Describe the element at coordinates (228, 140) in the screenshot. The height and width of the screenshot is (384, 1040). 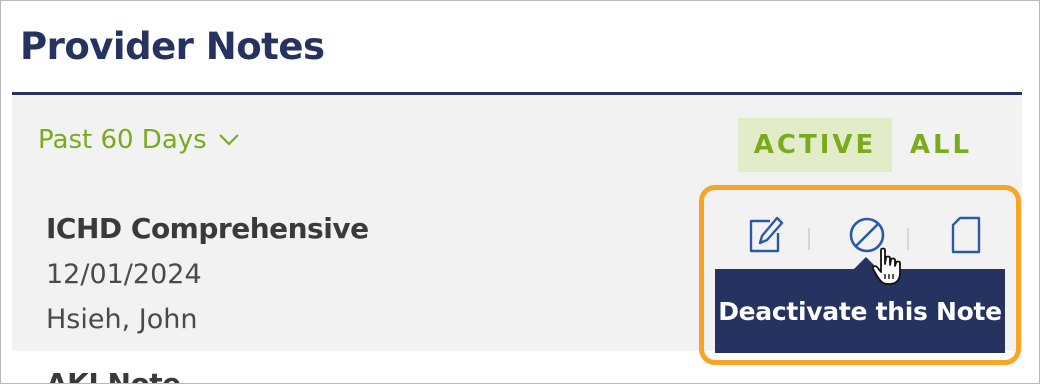
I see `chevron-down-icon` at that location.